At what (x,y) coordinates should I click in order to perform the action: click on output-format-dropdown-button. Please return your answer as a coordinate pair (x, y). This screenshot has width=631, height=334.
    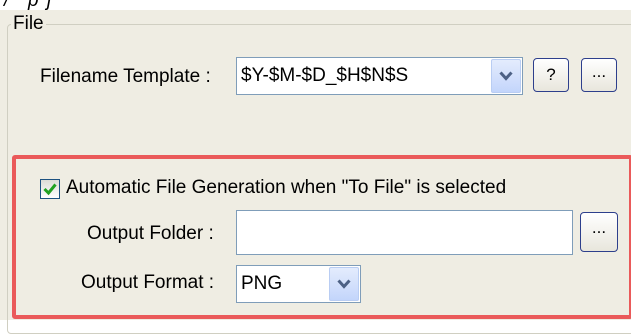
    Looking at the image, I should click on (344, 284).